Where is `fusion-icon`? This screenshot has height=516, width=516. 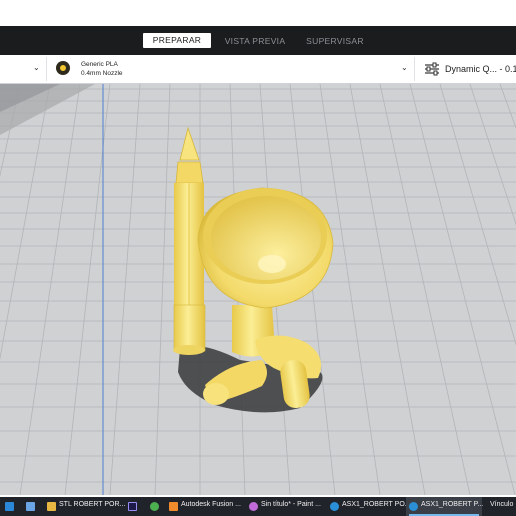 fusion-icon is located at coordinates (173, 506).